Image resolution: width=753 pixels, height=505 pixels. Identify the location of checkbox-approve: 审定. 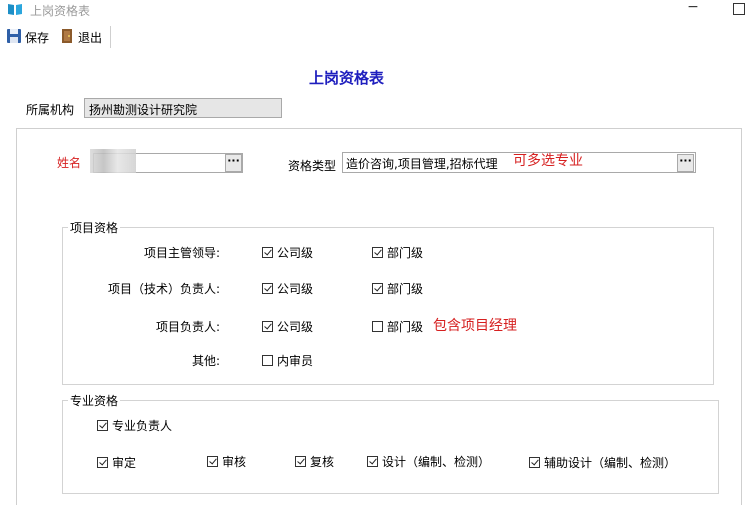
(116, 462).